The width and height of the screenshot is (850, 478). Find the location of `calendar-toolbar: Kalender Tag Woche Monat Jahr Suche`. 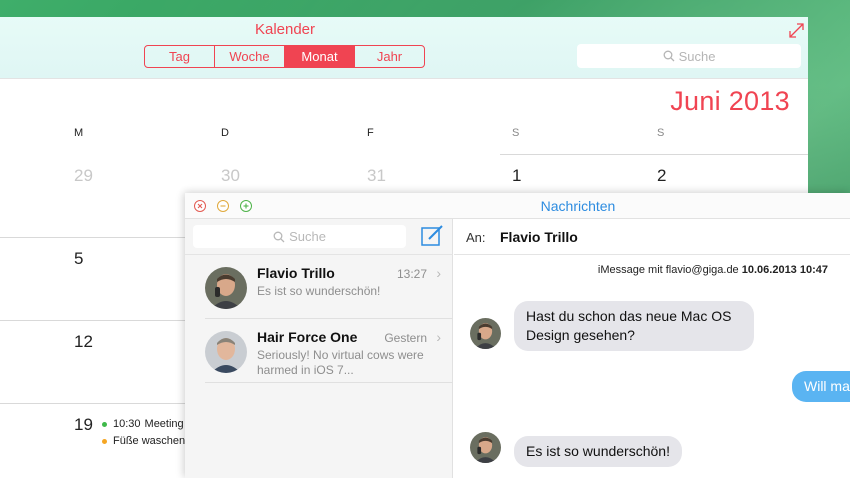

calendar-toolbar: Kalender Tag Woche Monat Jahr Suche is located at coordinates (404, 48).